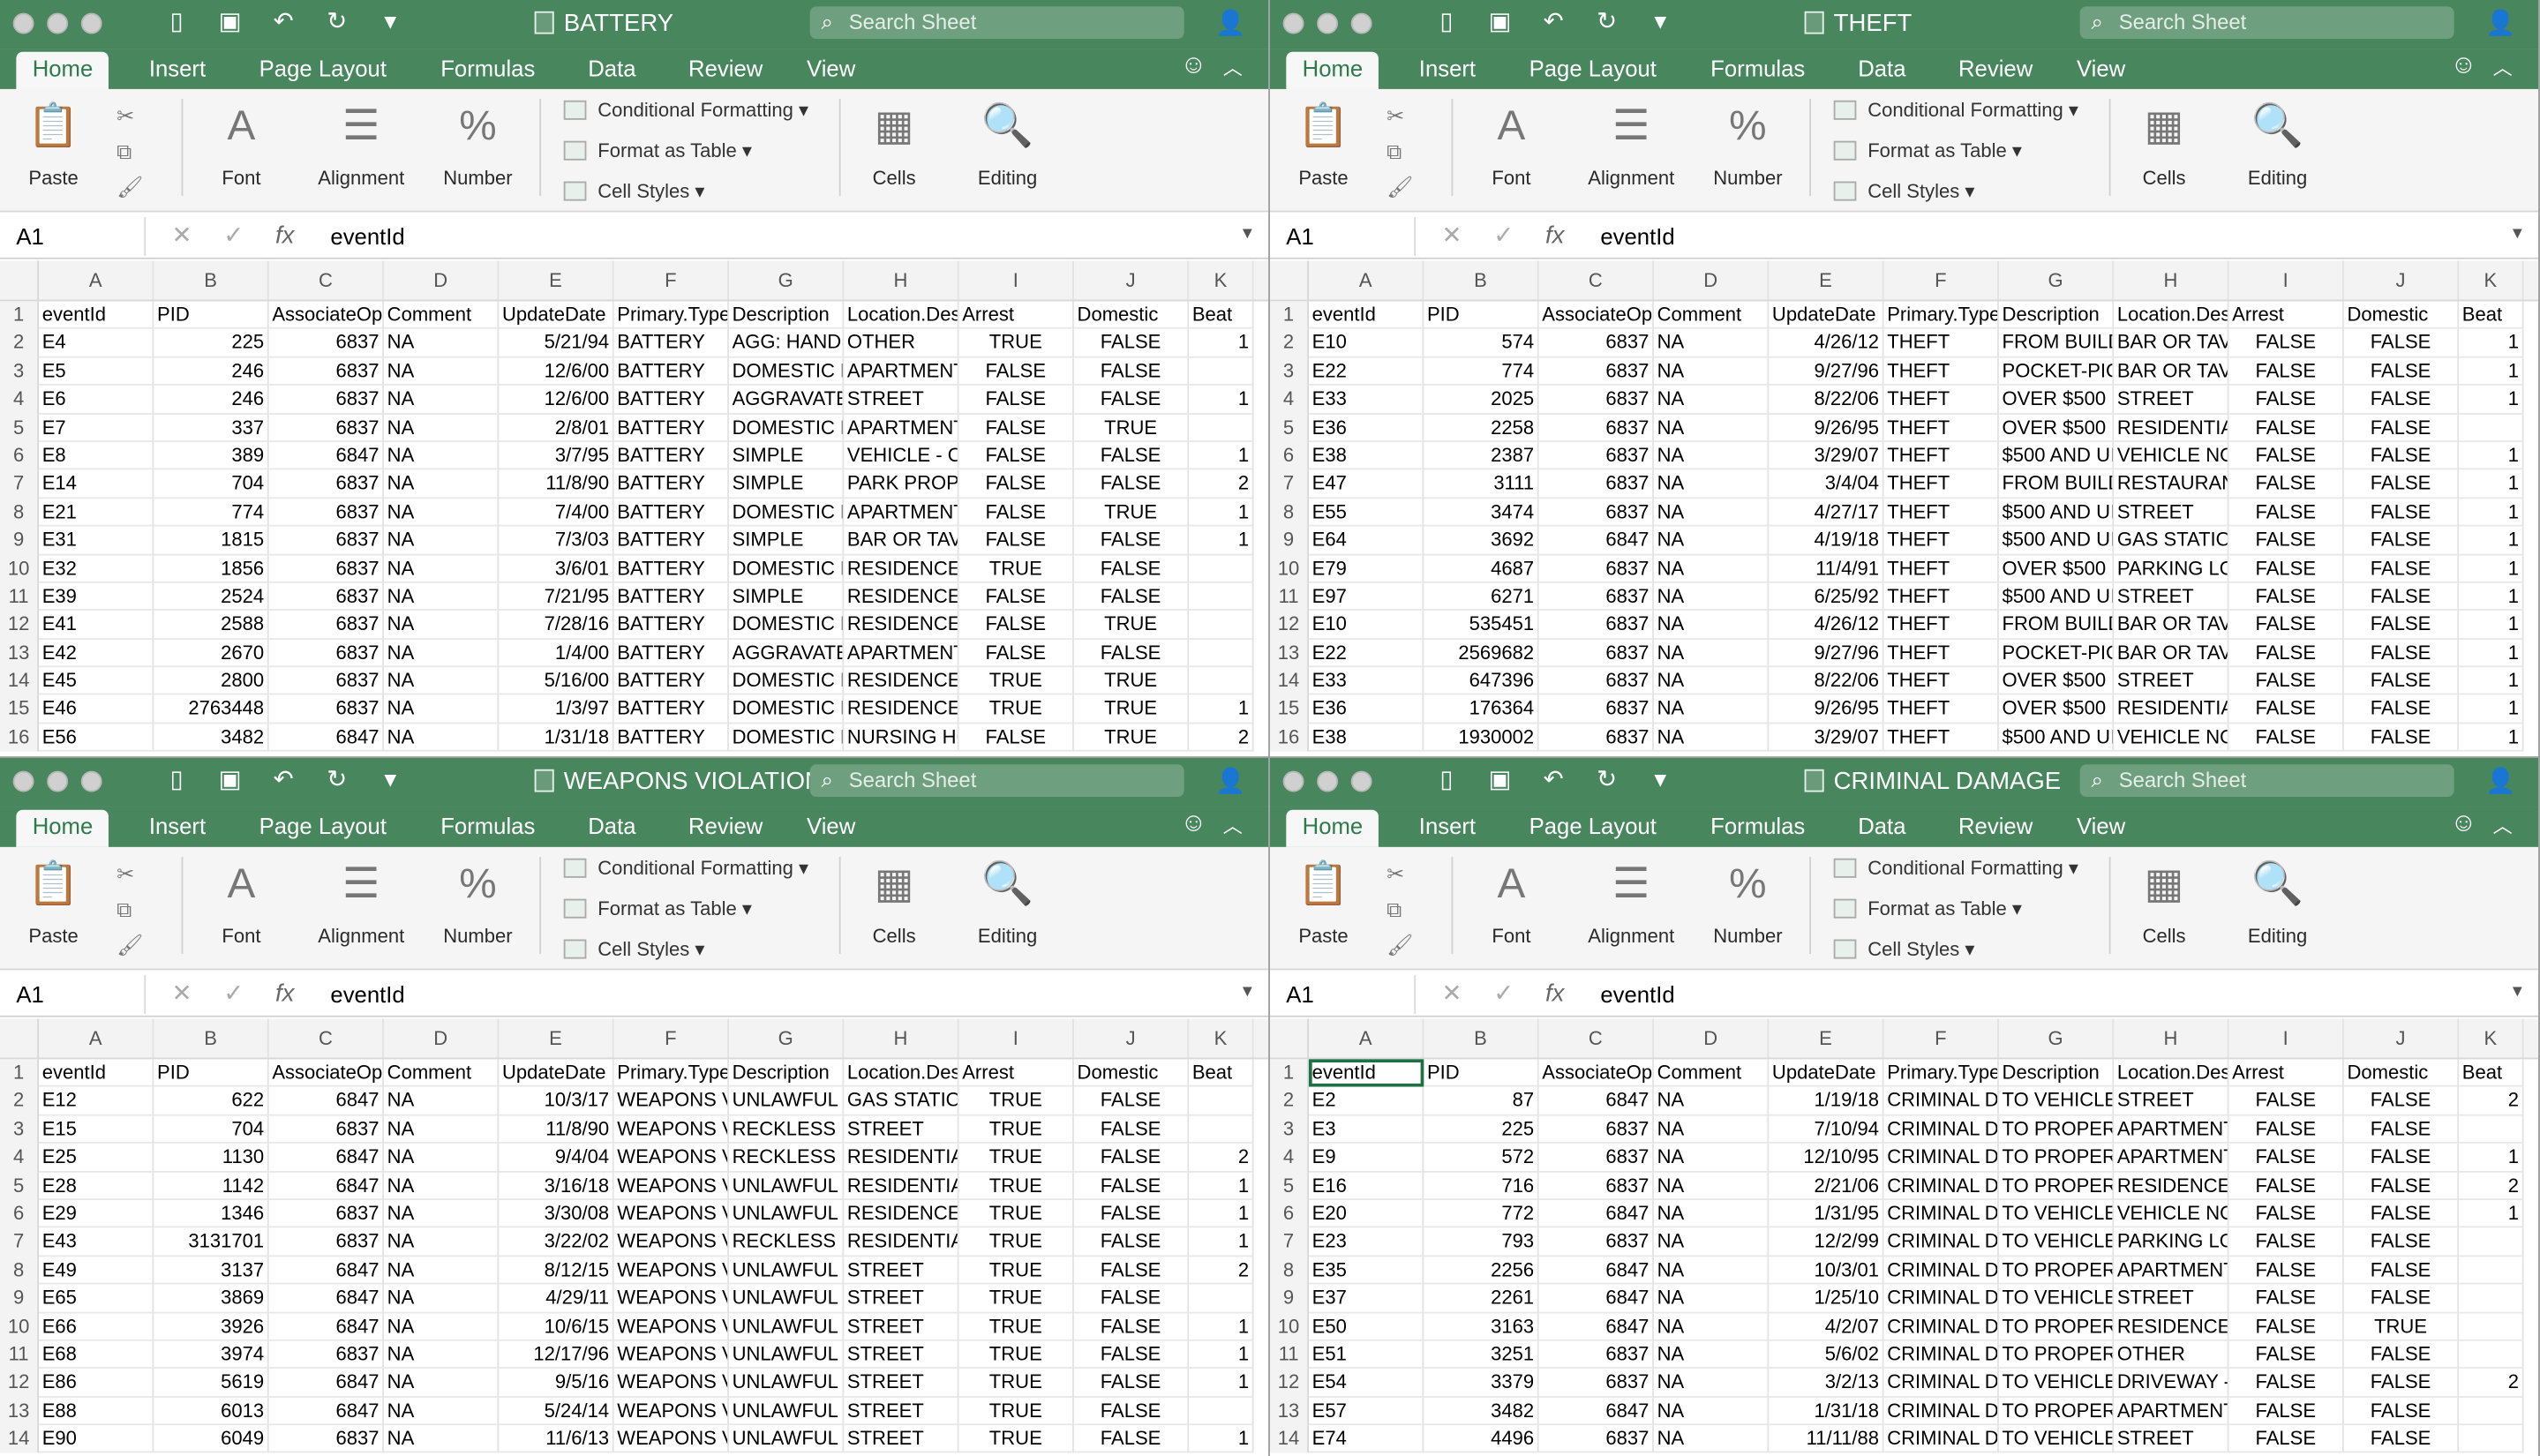 The image size is (2540, 1456). Describe the element at coordinates (1289, 681) in the screenshot. I see `row-number: 14` at that location.